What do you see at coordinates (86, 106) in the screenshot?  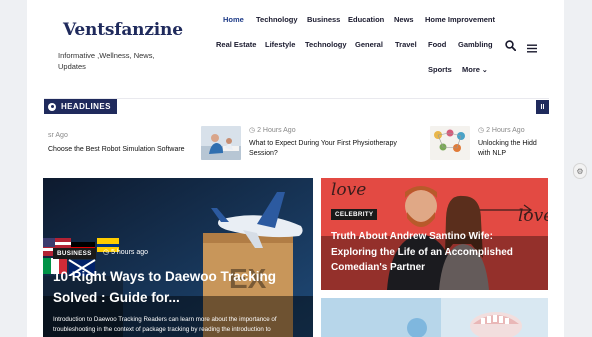 I see `headlines-label: HEADLINES` at bounding box center [86, 106].